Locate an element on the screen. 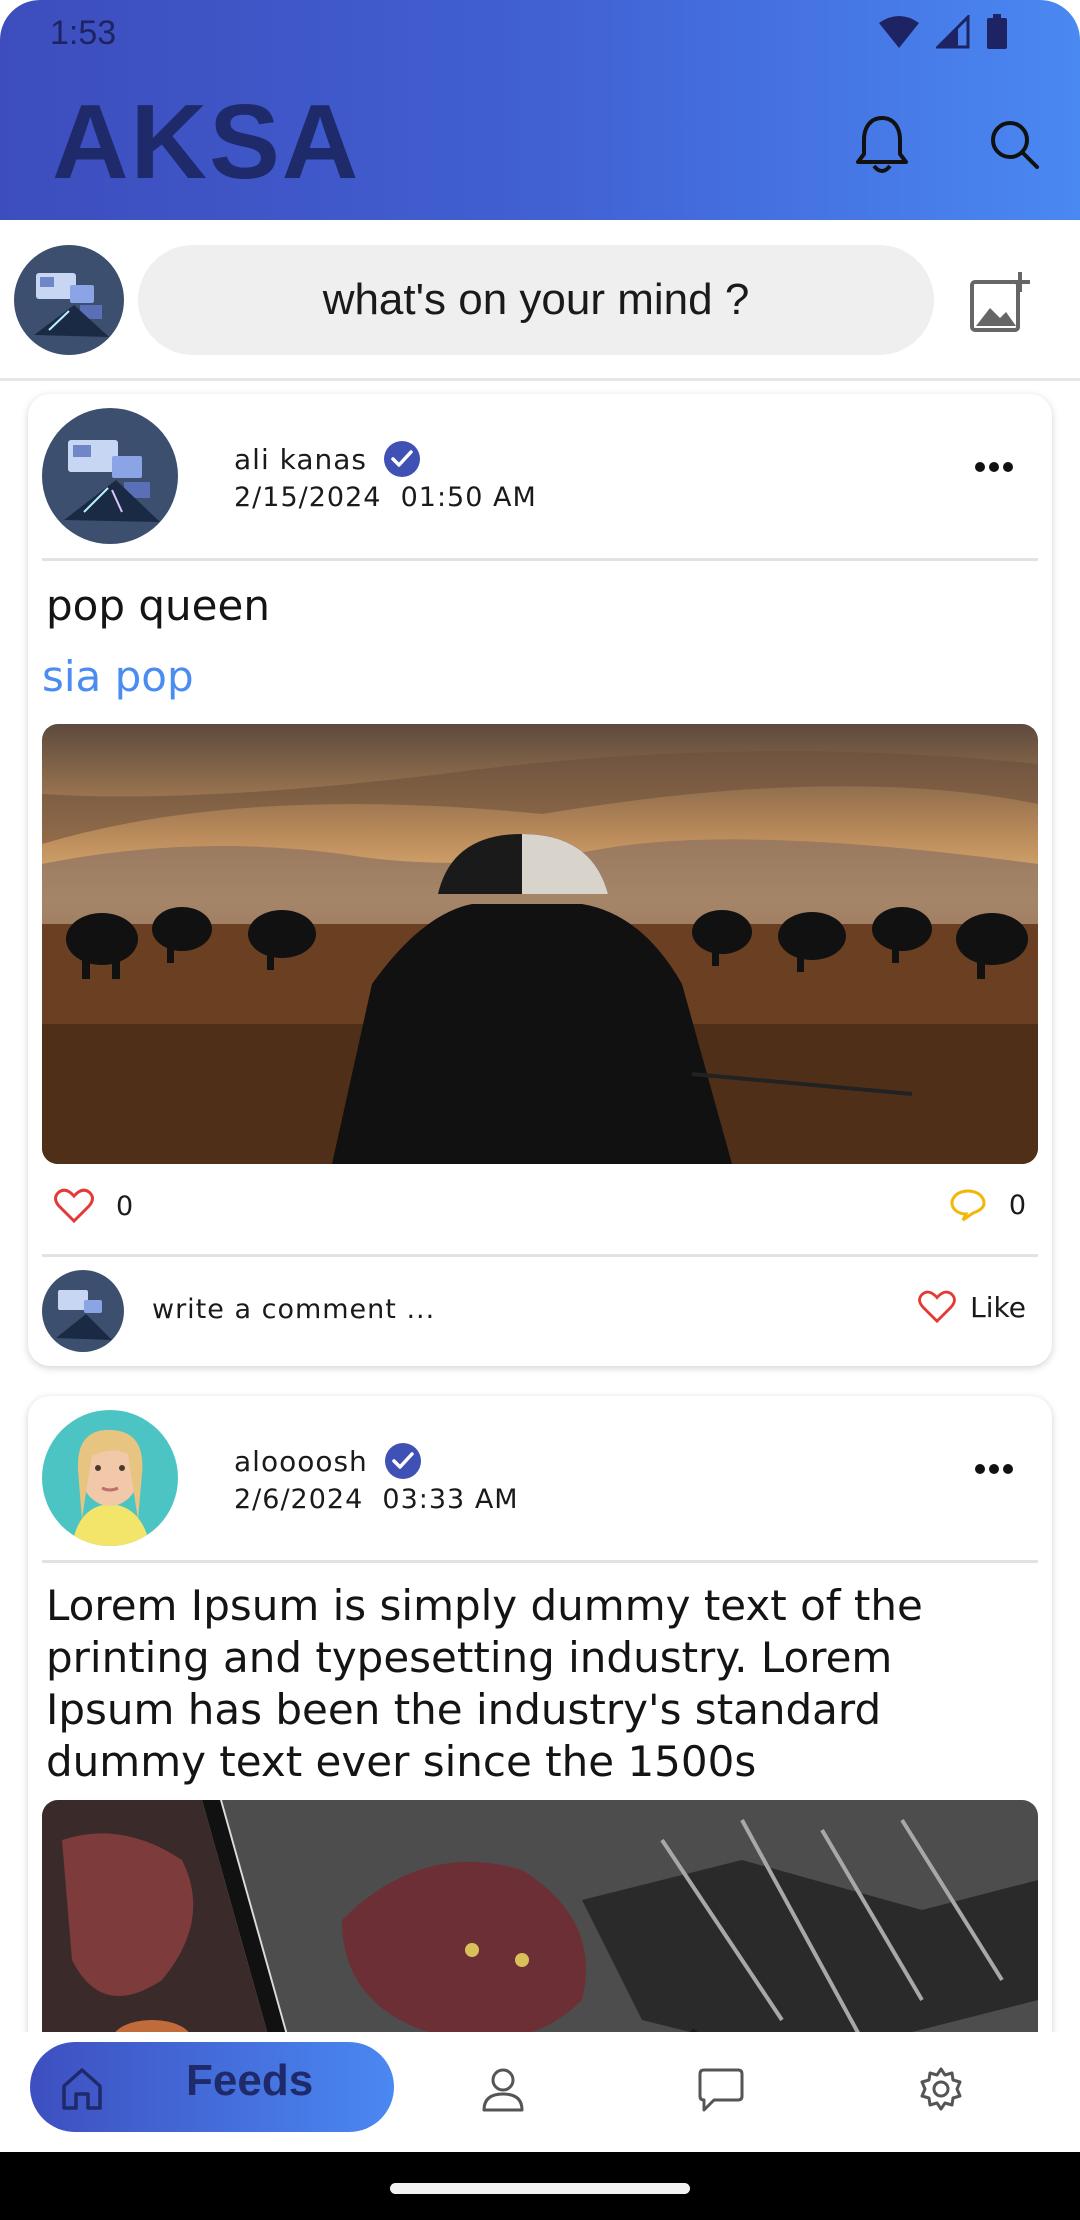 This screenshot has width=1080, height=2220. home-gesture-handle is located at coordinates (540, 2188).